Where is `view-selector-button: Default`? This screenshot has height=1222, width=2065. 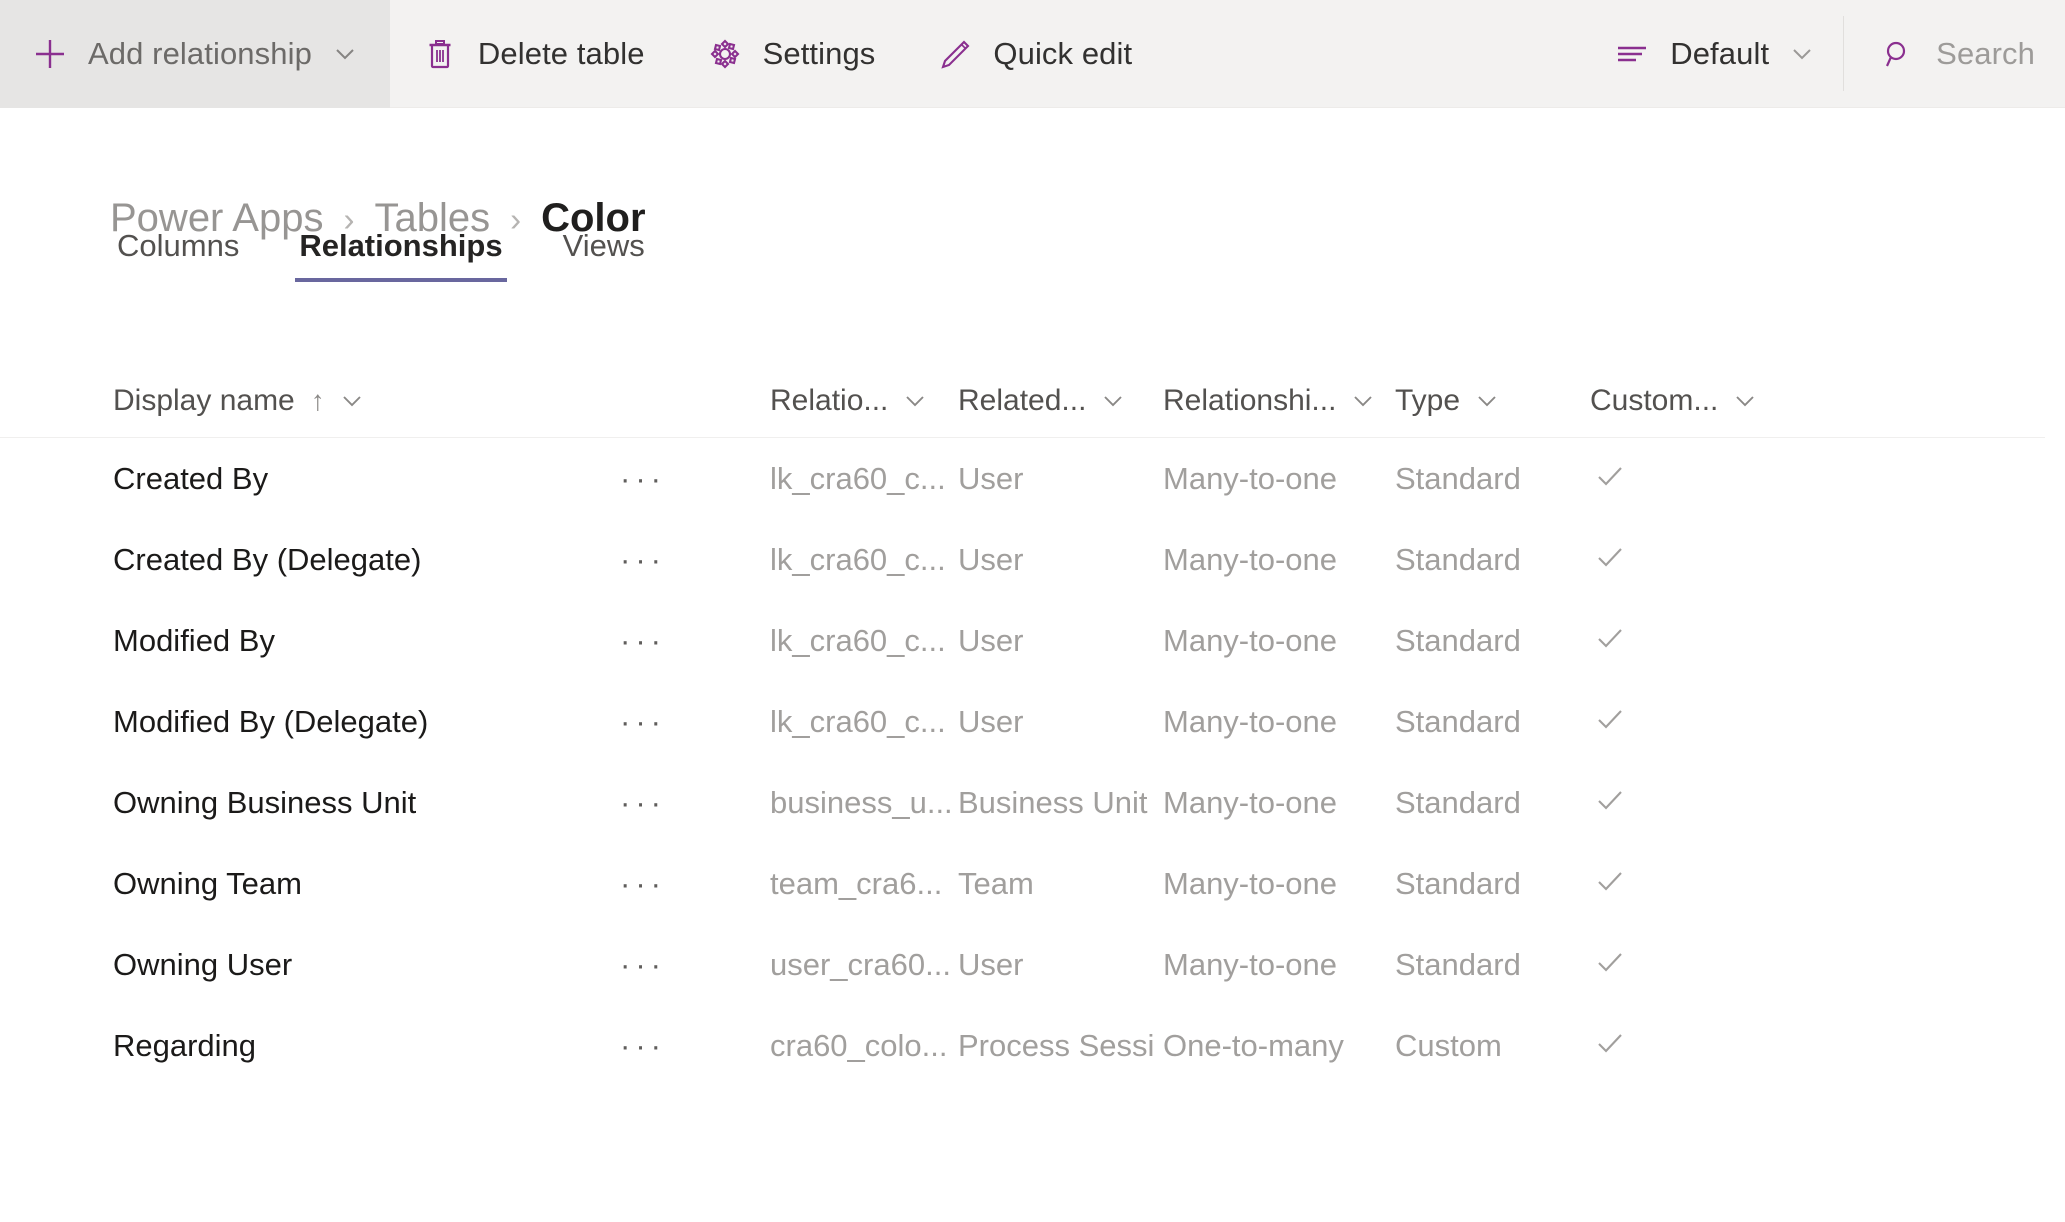 view-selector-button: Default is located at coordinates (1712, 54).